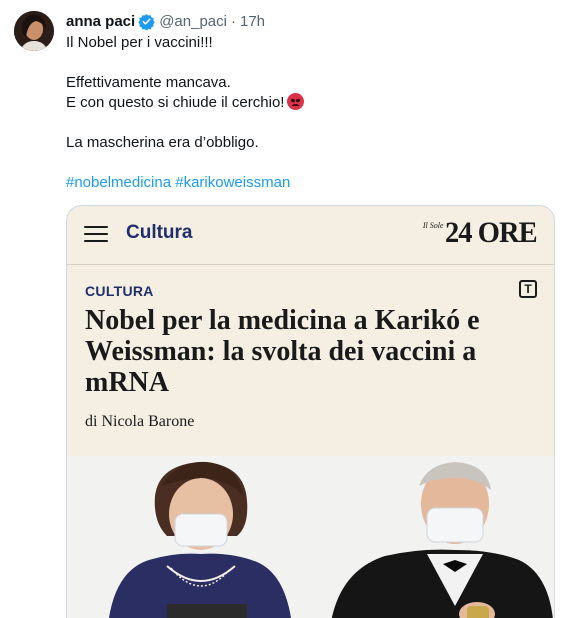 The image size is (581, 618). I want to click on tweet-line-text: E con questo si chiude il cerchio!, so click(175, 102).